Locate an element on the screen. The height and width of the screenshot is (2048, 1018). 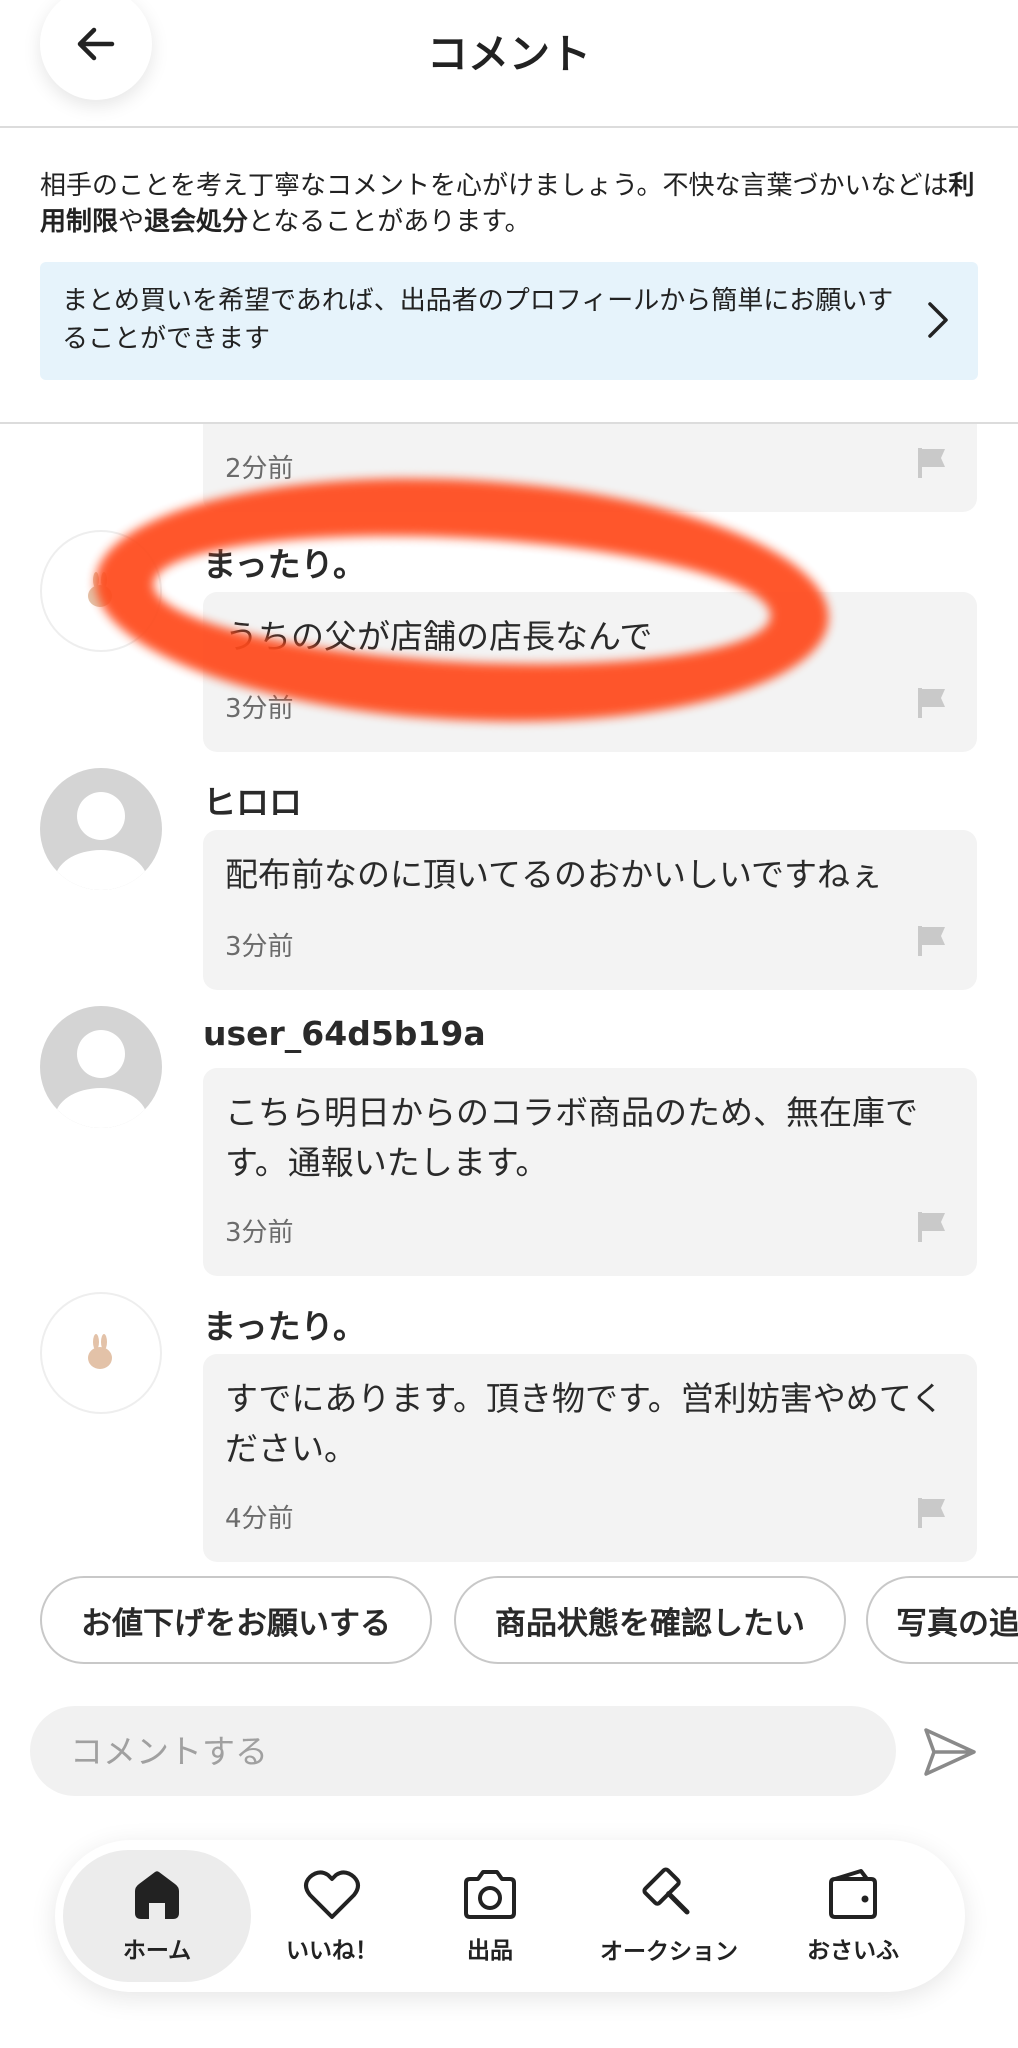
quick-reply-chip: 商品状態を確認したい is located at coordinates (650, 1620).